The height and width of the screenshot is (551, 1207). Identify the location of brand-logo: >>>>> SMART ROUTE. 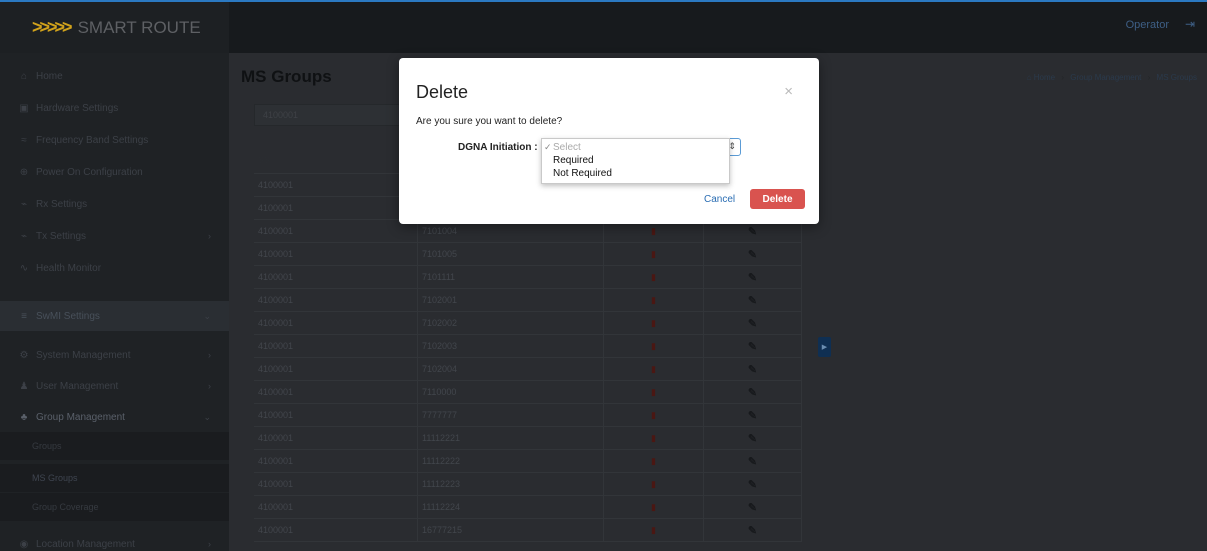
(114, 27).